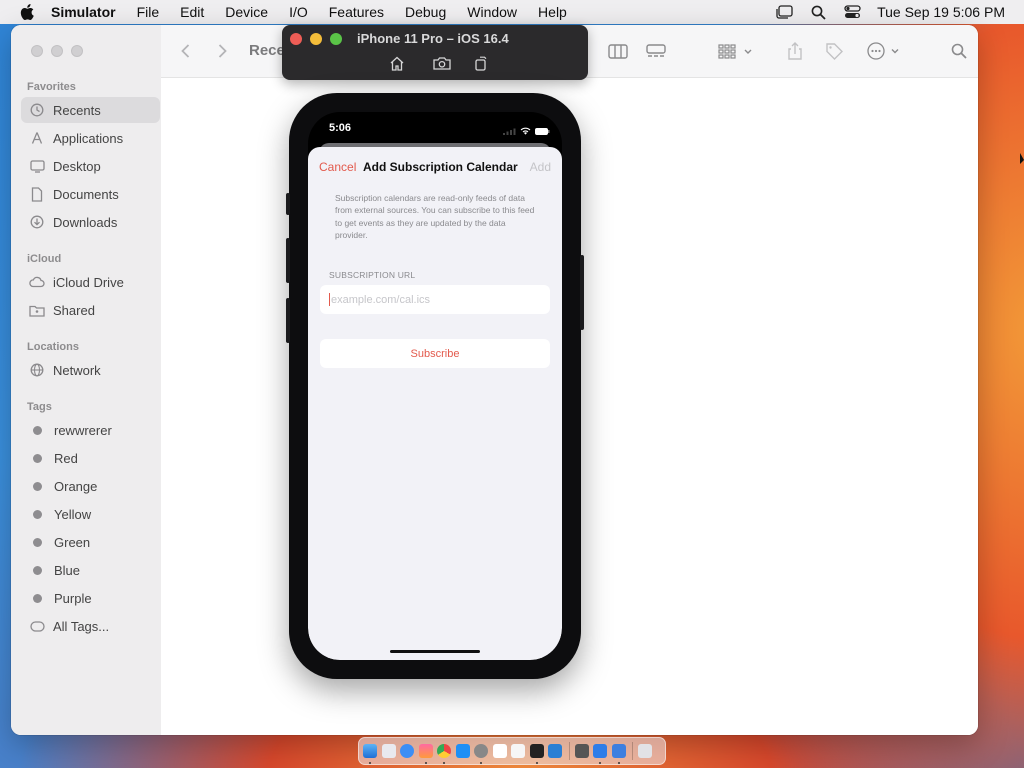 This screenshot has width=1024, height=768. Describe the element at coordinates (407, 751) in the screenshot. I see `dock-safari-icon` at that location.